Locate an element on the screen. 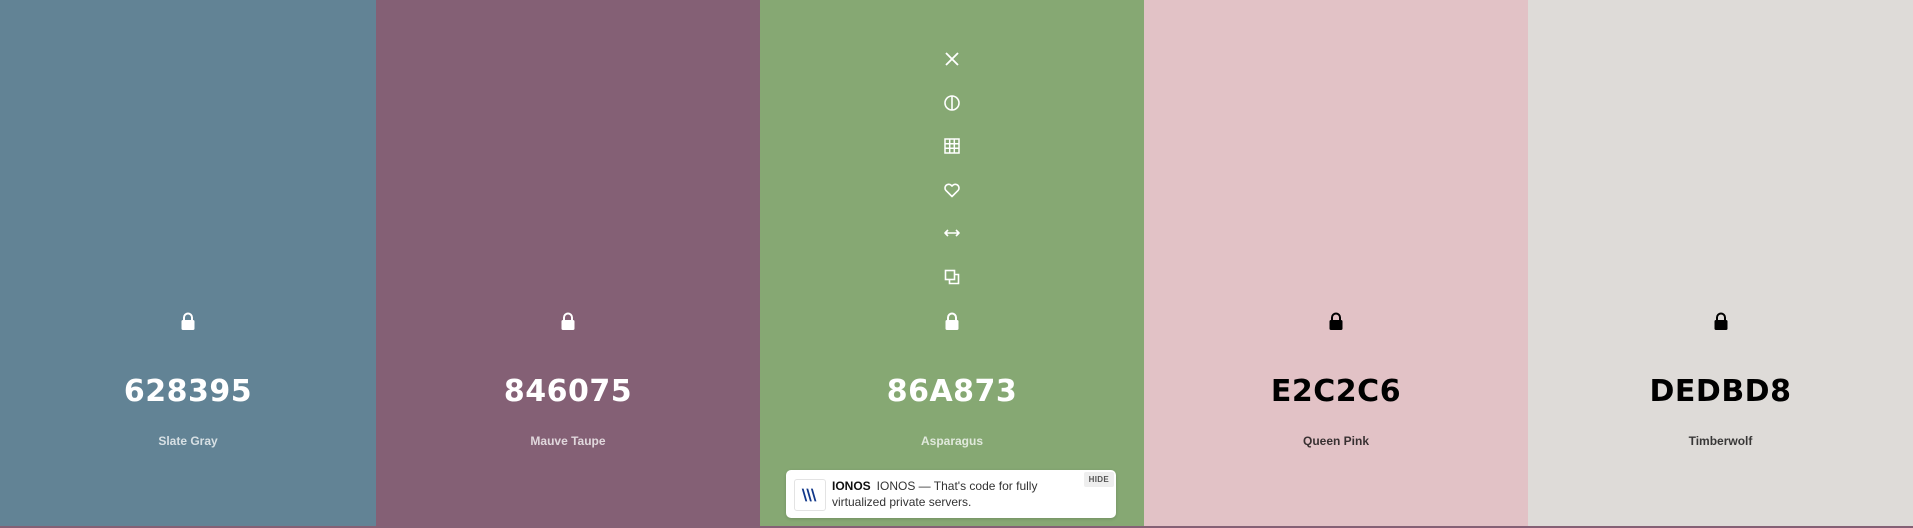  color-hex: 846075 is located at coordinates (568, 391).